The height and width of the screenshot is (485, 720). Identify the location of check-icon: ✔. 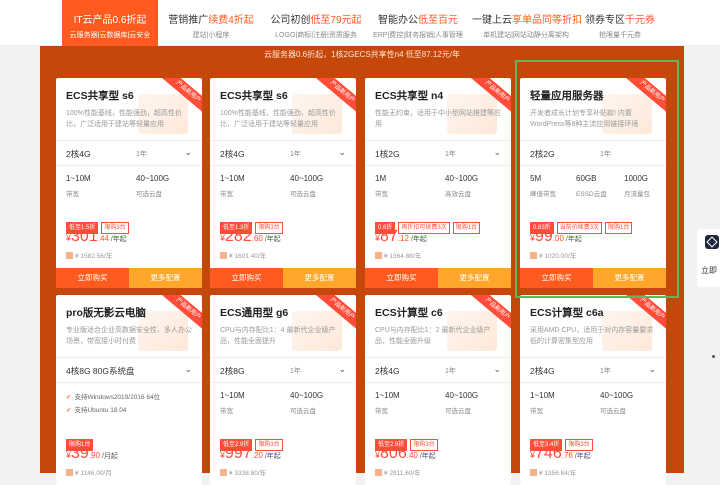
(69, 410).